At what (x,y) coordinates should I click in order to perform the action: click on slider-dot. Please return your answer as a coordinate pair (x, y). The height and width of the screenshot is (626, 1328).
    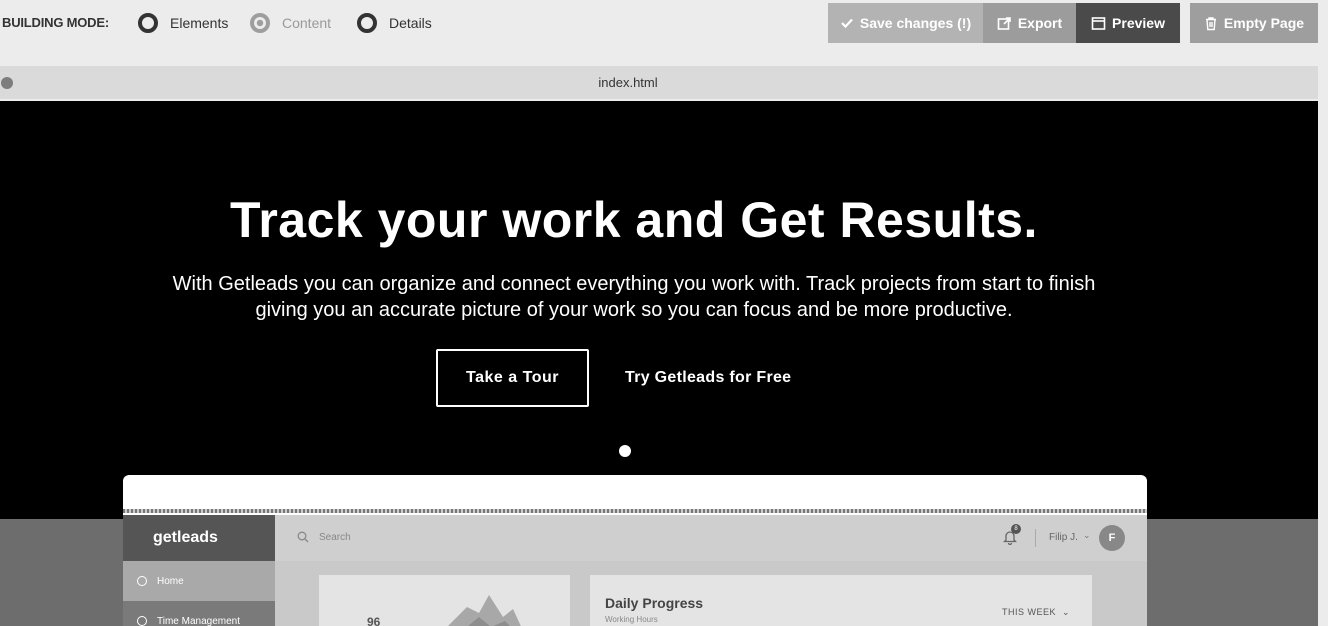
    Looking at the image, I should click on (625, 451).